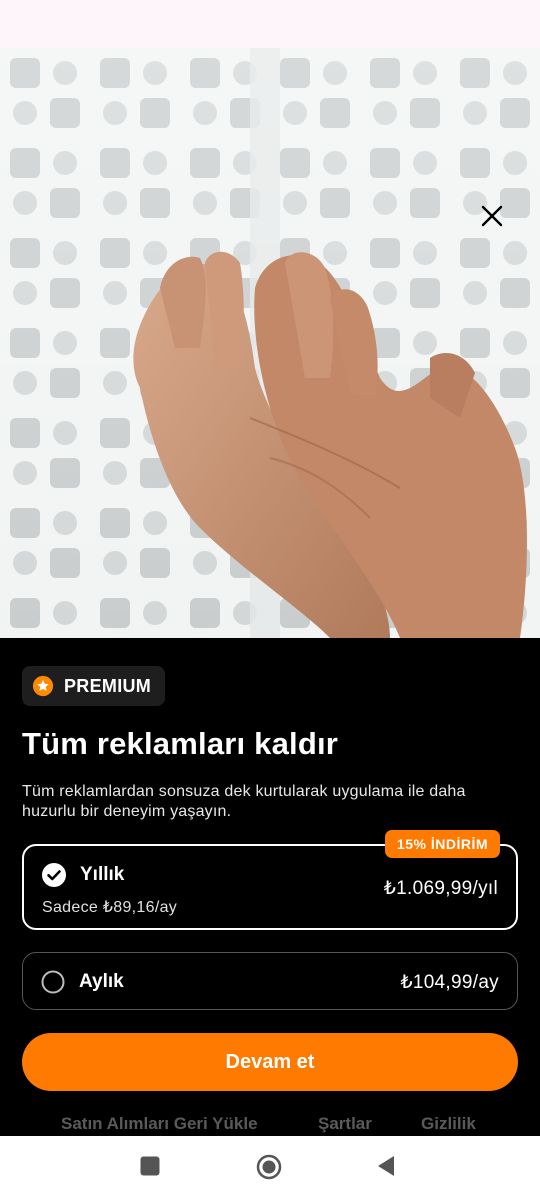 The image size is (540, 1200). I want to click on system-nav-bar, so click(270, 1168).